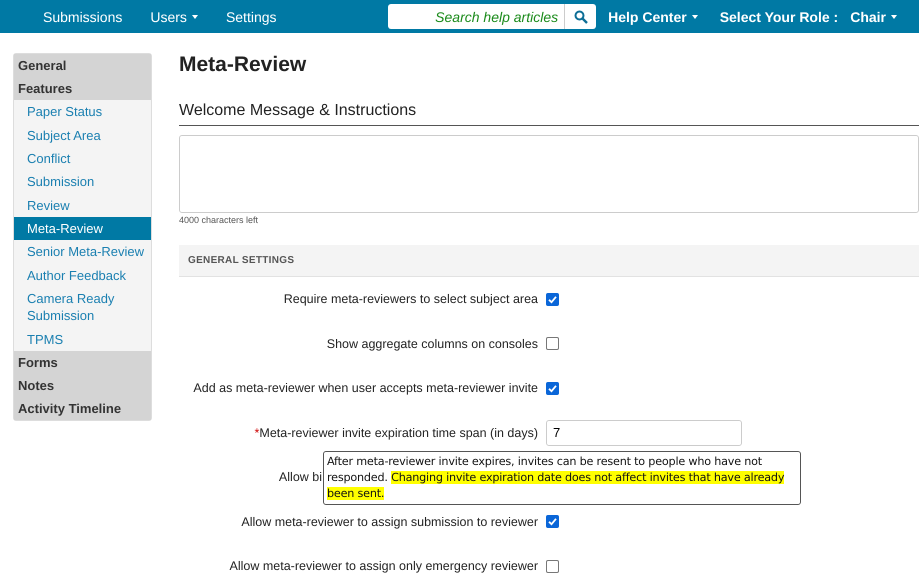 The height and width of the screenshot is (580, 919). I want to click on sidebar-item: Activity Timeline, so click(82, 408).